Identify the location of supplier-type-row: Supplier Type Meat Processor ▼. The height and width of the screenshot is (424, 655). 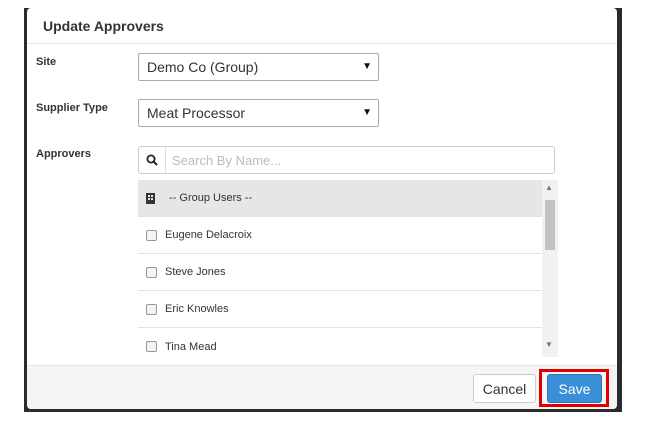
(322, 113).